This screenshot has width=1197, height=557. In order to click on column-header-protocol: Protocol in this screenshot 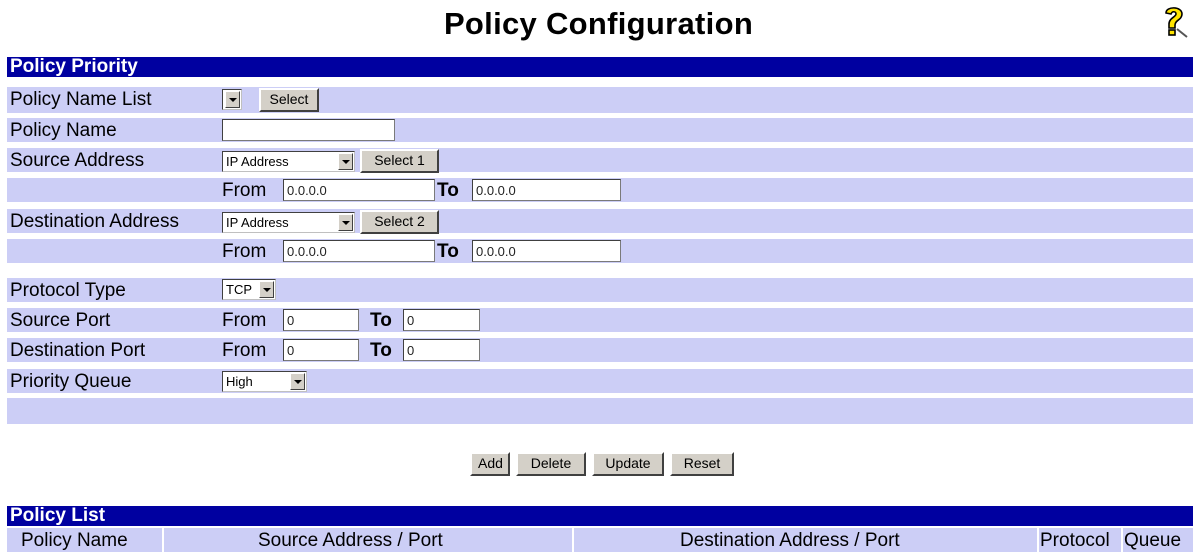, I will do `click(1075, 540)`.